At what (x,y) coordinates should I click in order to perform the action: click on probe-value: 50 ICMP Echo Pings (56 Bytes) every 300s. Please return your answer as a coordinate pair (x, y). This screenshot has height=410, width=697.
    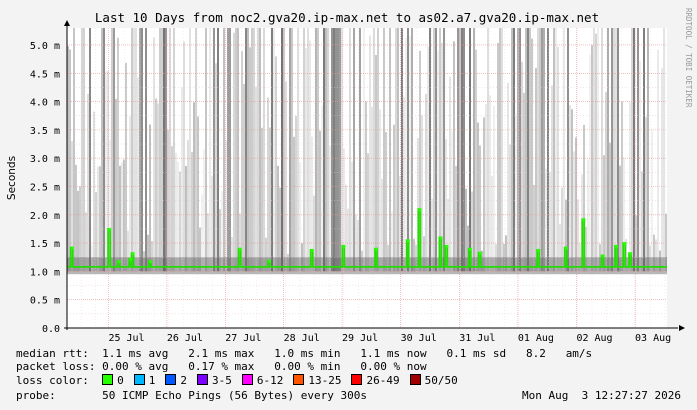
    Looking at the image, I should click on (235, 395).